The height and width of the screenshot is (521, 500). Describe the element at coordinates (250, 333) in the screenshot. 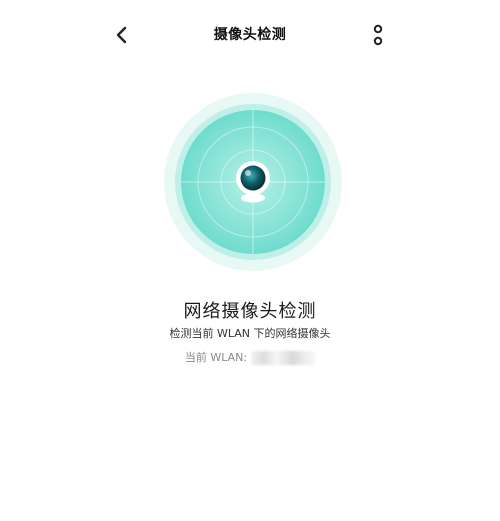

I see `detection-subtitle: 检测当前 WLAN 下的网络摄像头` at that location.